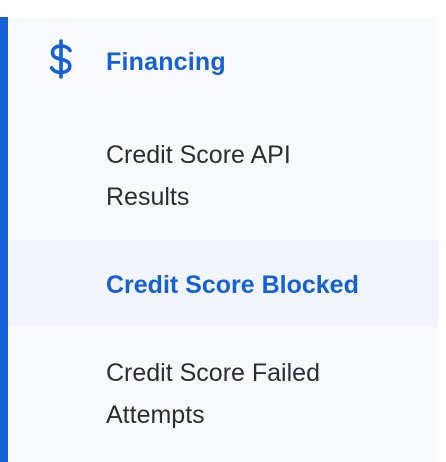 The height and width of the screenshot is (462, 446). Describe the element at coordinates (166, 62) in the screenshot. I see `section-label: Financing` at that location.